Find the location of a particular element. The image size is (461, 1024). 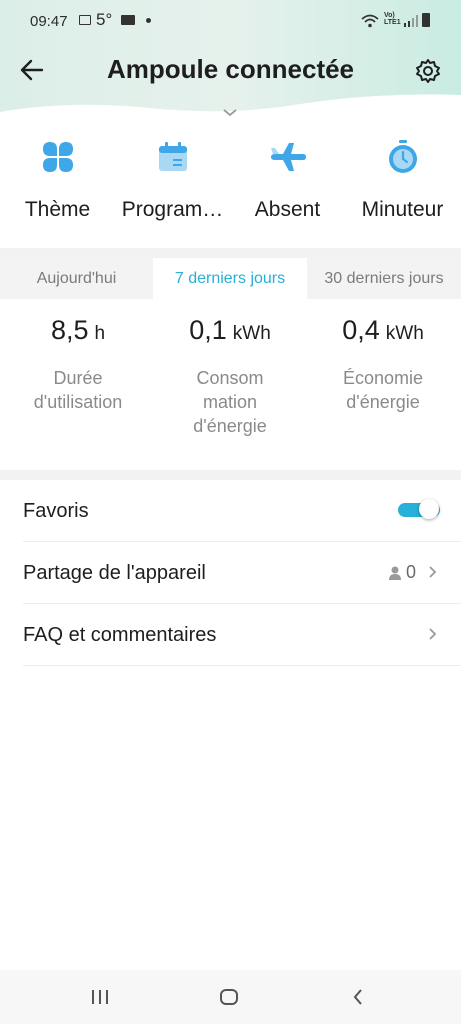

share-count: 0 is located at coordinates (411, 572).